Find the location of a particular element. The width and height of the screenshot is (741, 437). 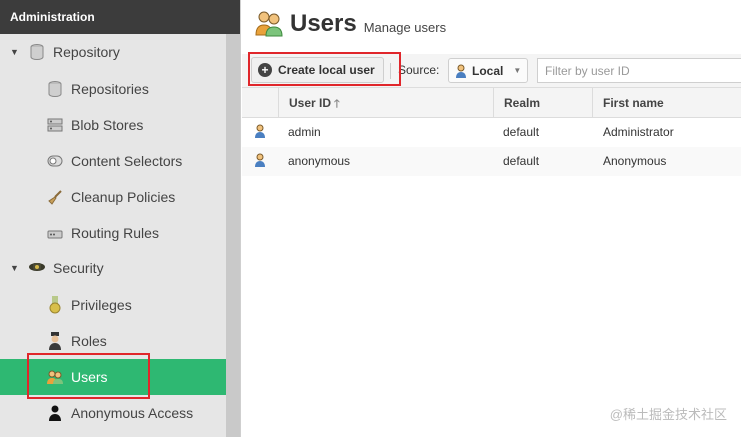

page-header: Users Manage users is located at coordinates (350, 24).